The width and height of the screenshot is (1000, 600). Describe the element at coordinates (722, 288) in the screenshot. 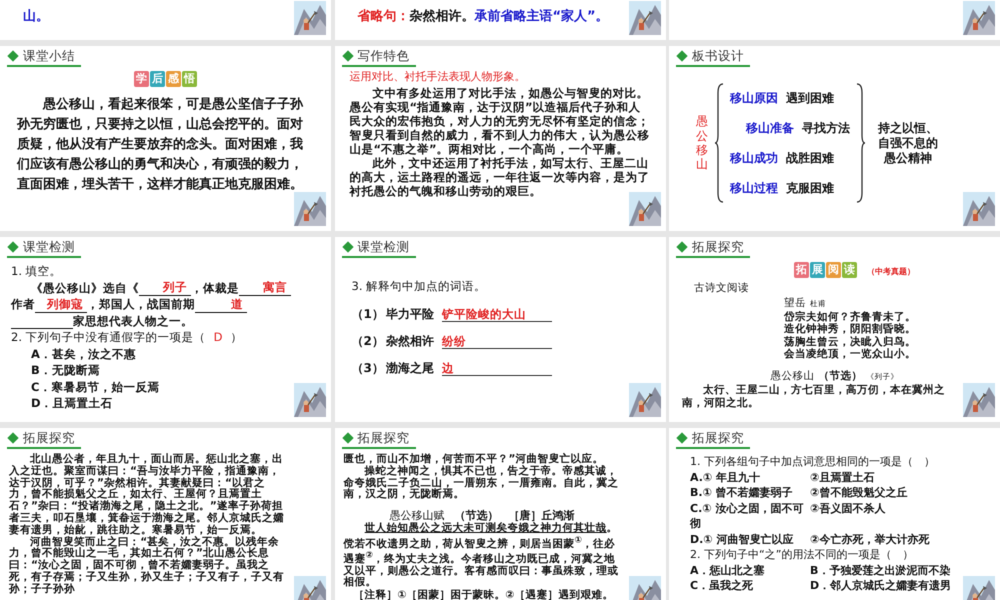

I see `section-title: 古诗文阅读` at that location.